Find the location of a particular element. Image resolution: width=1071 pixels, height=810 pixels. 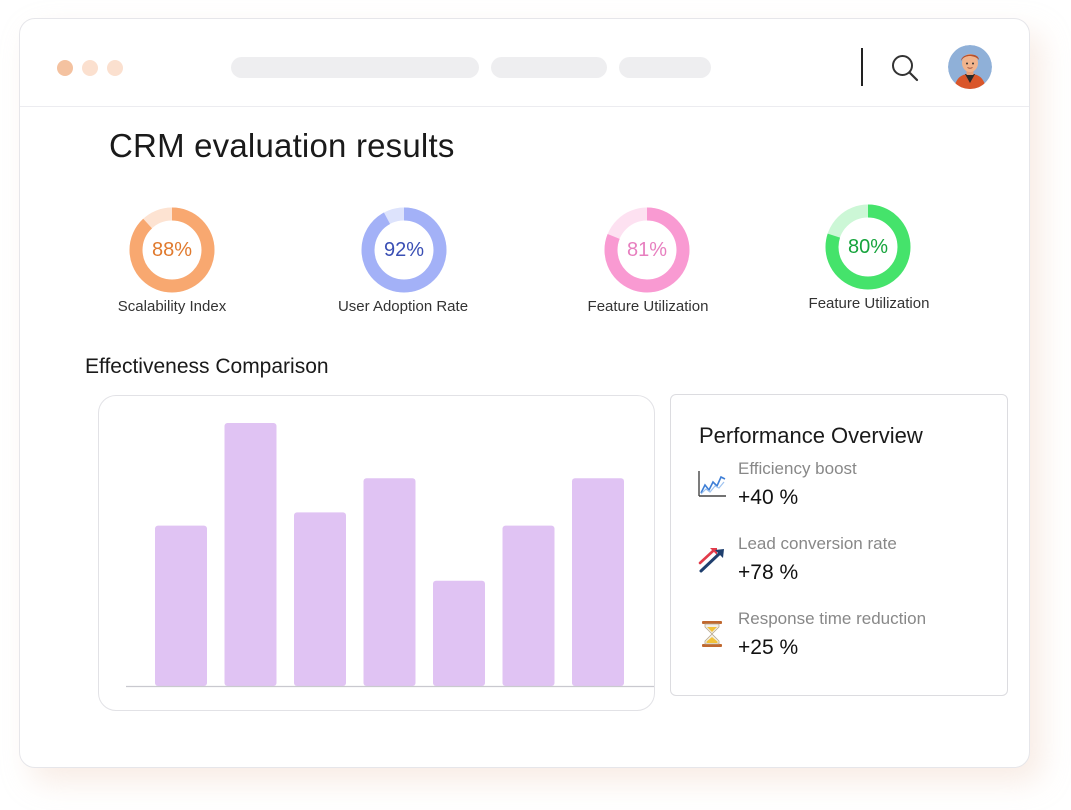

metric-percent: 80% is located at coordinates (868, 247).